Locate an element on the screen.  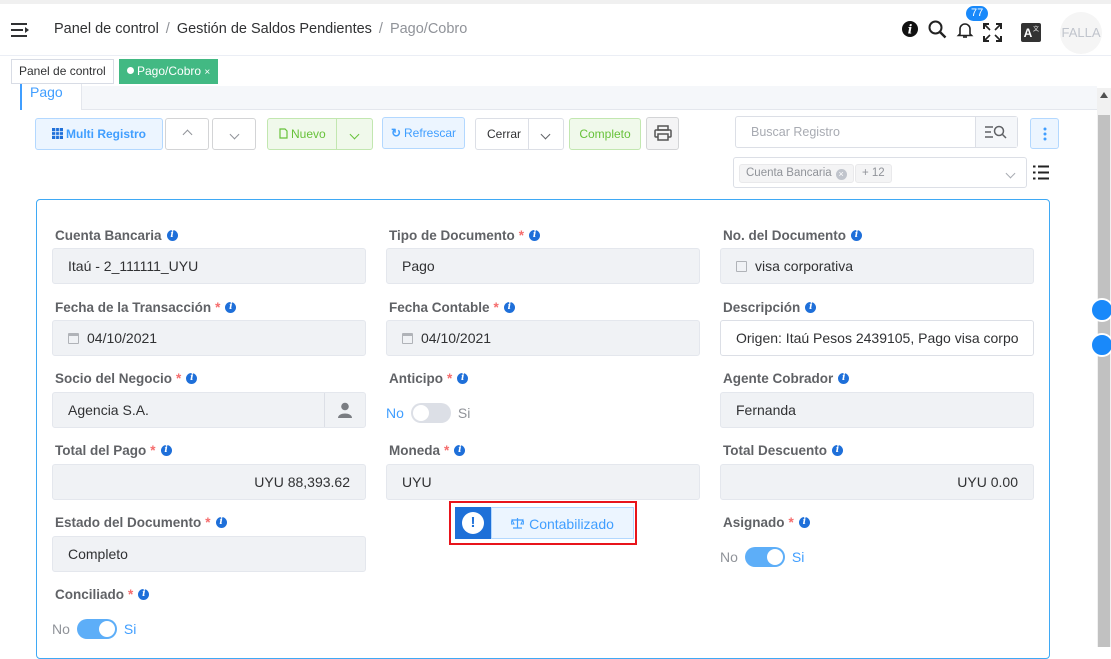
vertical-scrollbar is located at coordinates (1104, 367).